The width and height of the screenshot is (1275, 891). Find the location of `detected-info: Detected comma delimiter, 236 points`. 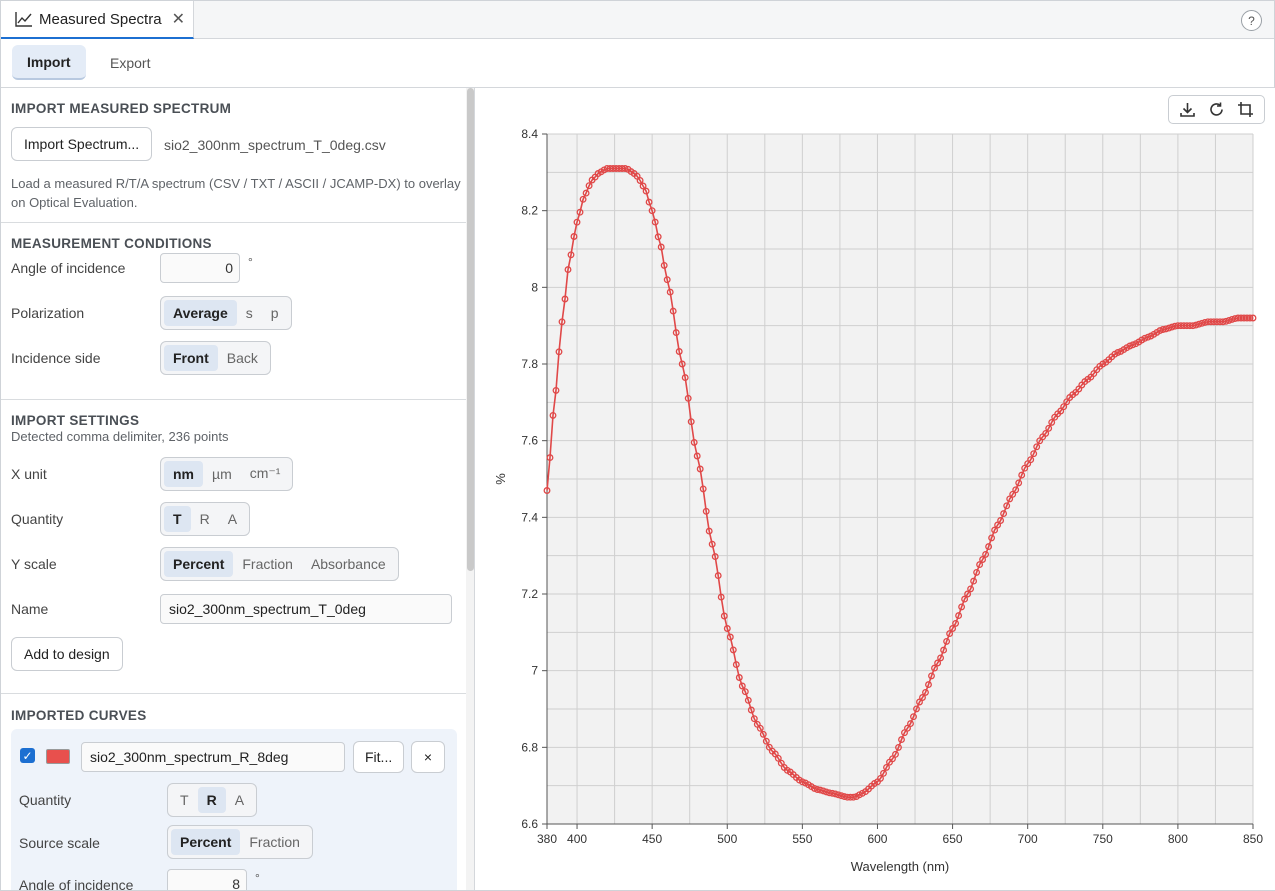

detected-info: Detected comma delimiter, 236 points is located at coordinates (120, 436).